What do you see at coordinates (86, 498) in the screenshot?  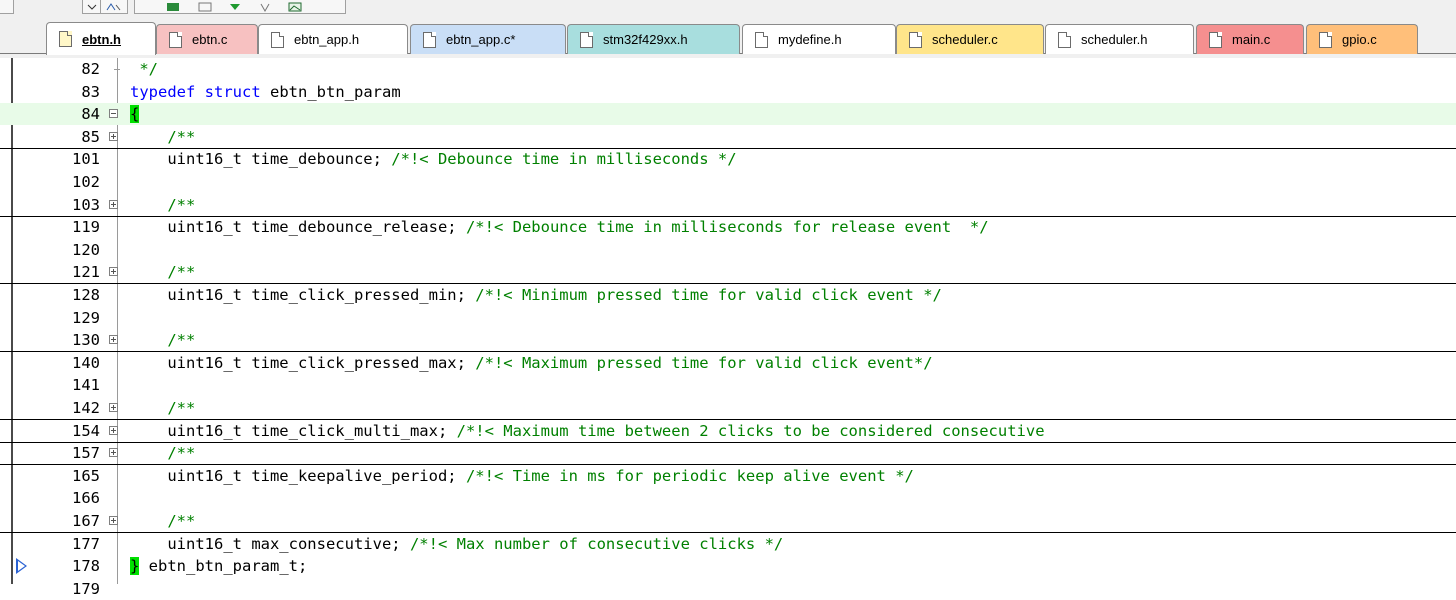 I see `line-number: 166` at bounding box center [86, 498].